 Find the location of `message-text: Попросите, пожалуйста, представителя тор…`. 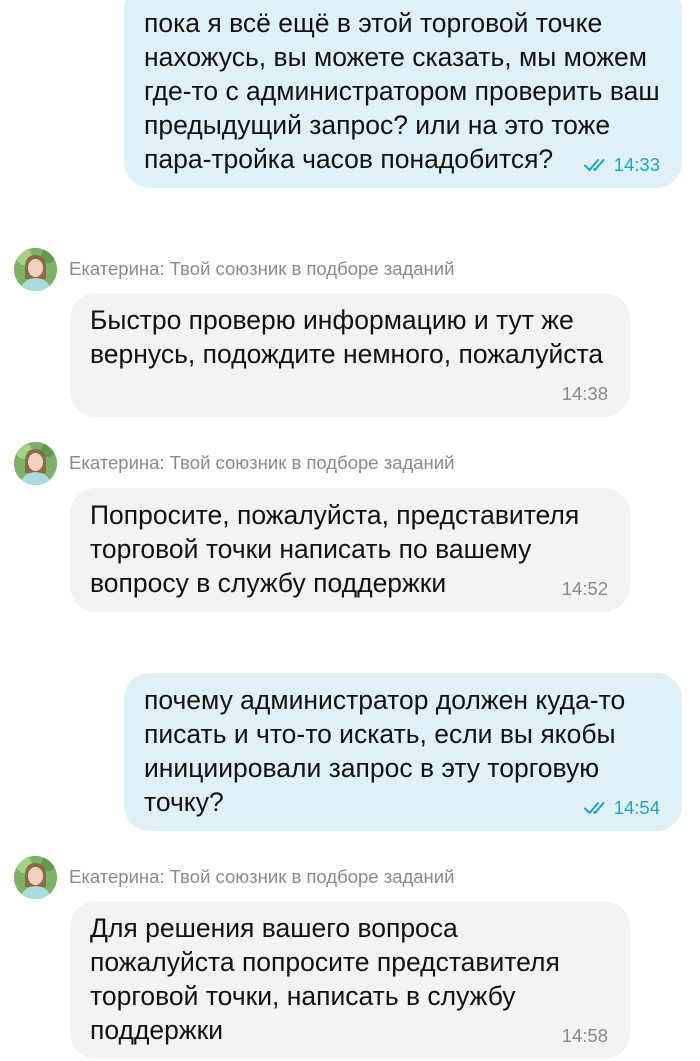

message-text: Попросите, пожалуйста, представителя тор… is located at coordinates (338, 549).